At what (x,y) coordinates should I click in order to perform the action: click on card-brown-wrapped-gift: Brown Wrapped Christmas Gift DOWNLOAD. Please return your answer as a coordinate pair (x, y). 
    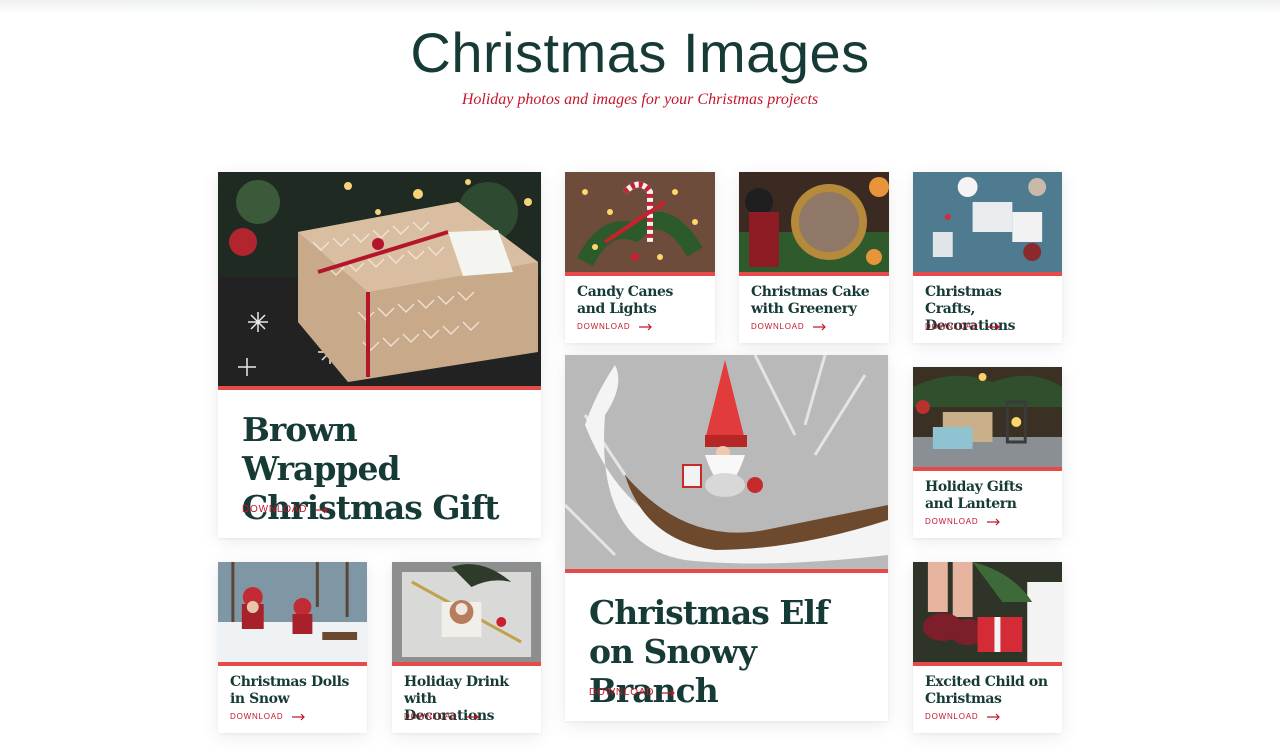
    Looking at the image, I should click on (379, 355).